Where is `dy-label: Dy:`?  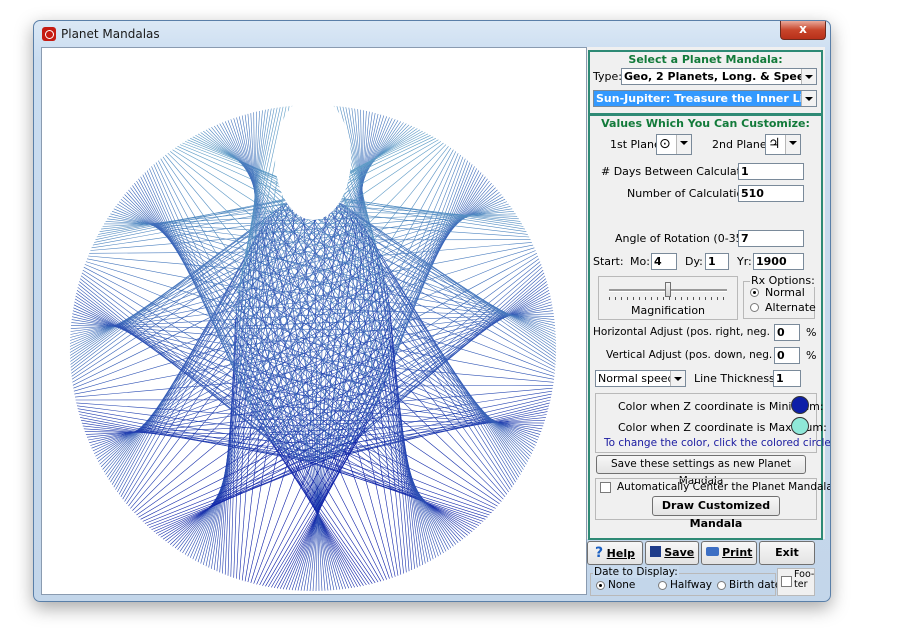 dy-label: Dy: is located at coordinates (694, 261).